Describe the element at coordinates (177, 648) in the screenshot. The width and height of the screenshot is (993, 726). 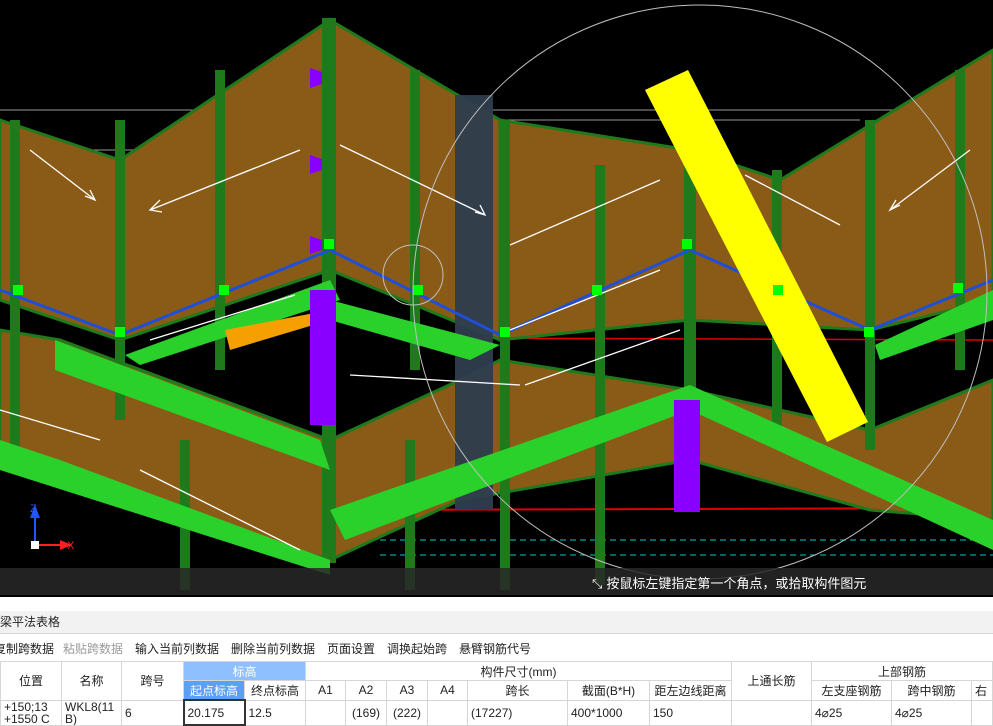
I see `input-column-button: 输入当前列数据` at that location.